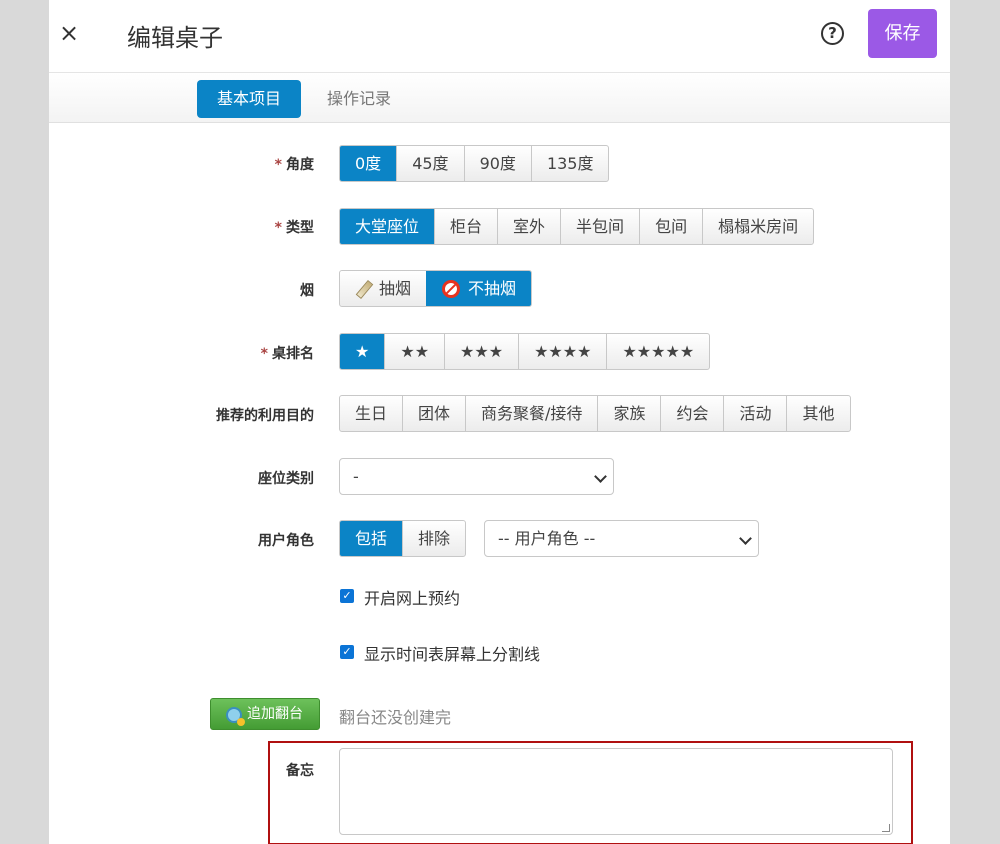 Image resolution: width=1000 pixels, height=844 pixels. I want to click on non-smoking-label: 不抽烟, so click(492, 288).